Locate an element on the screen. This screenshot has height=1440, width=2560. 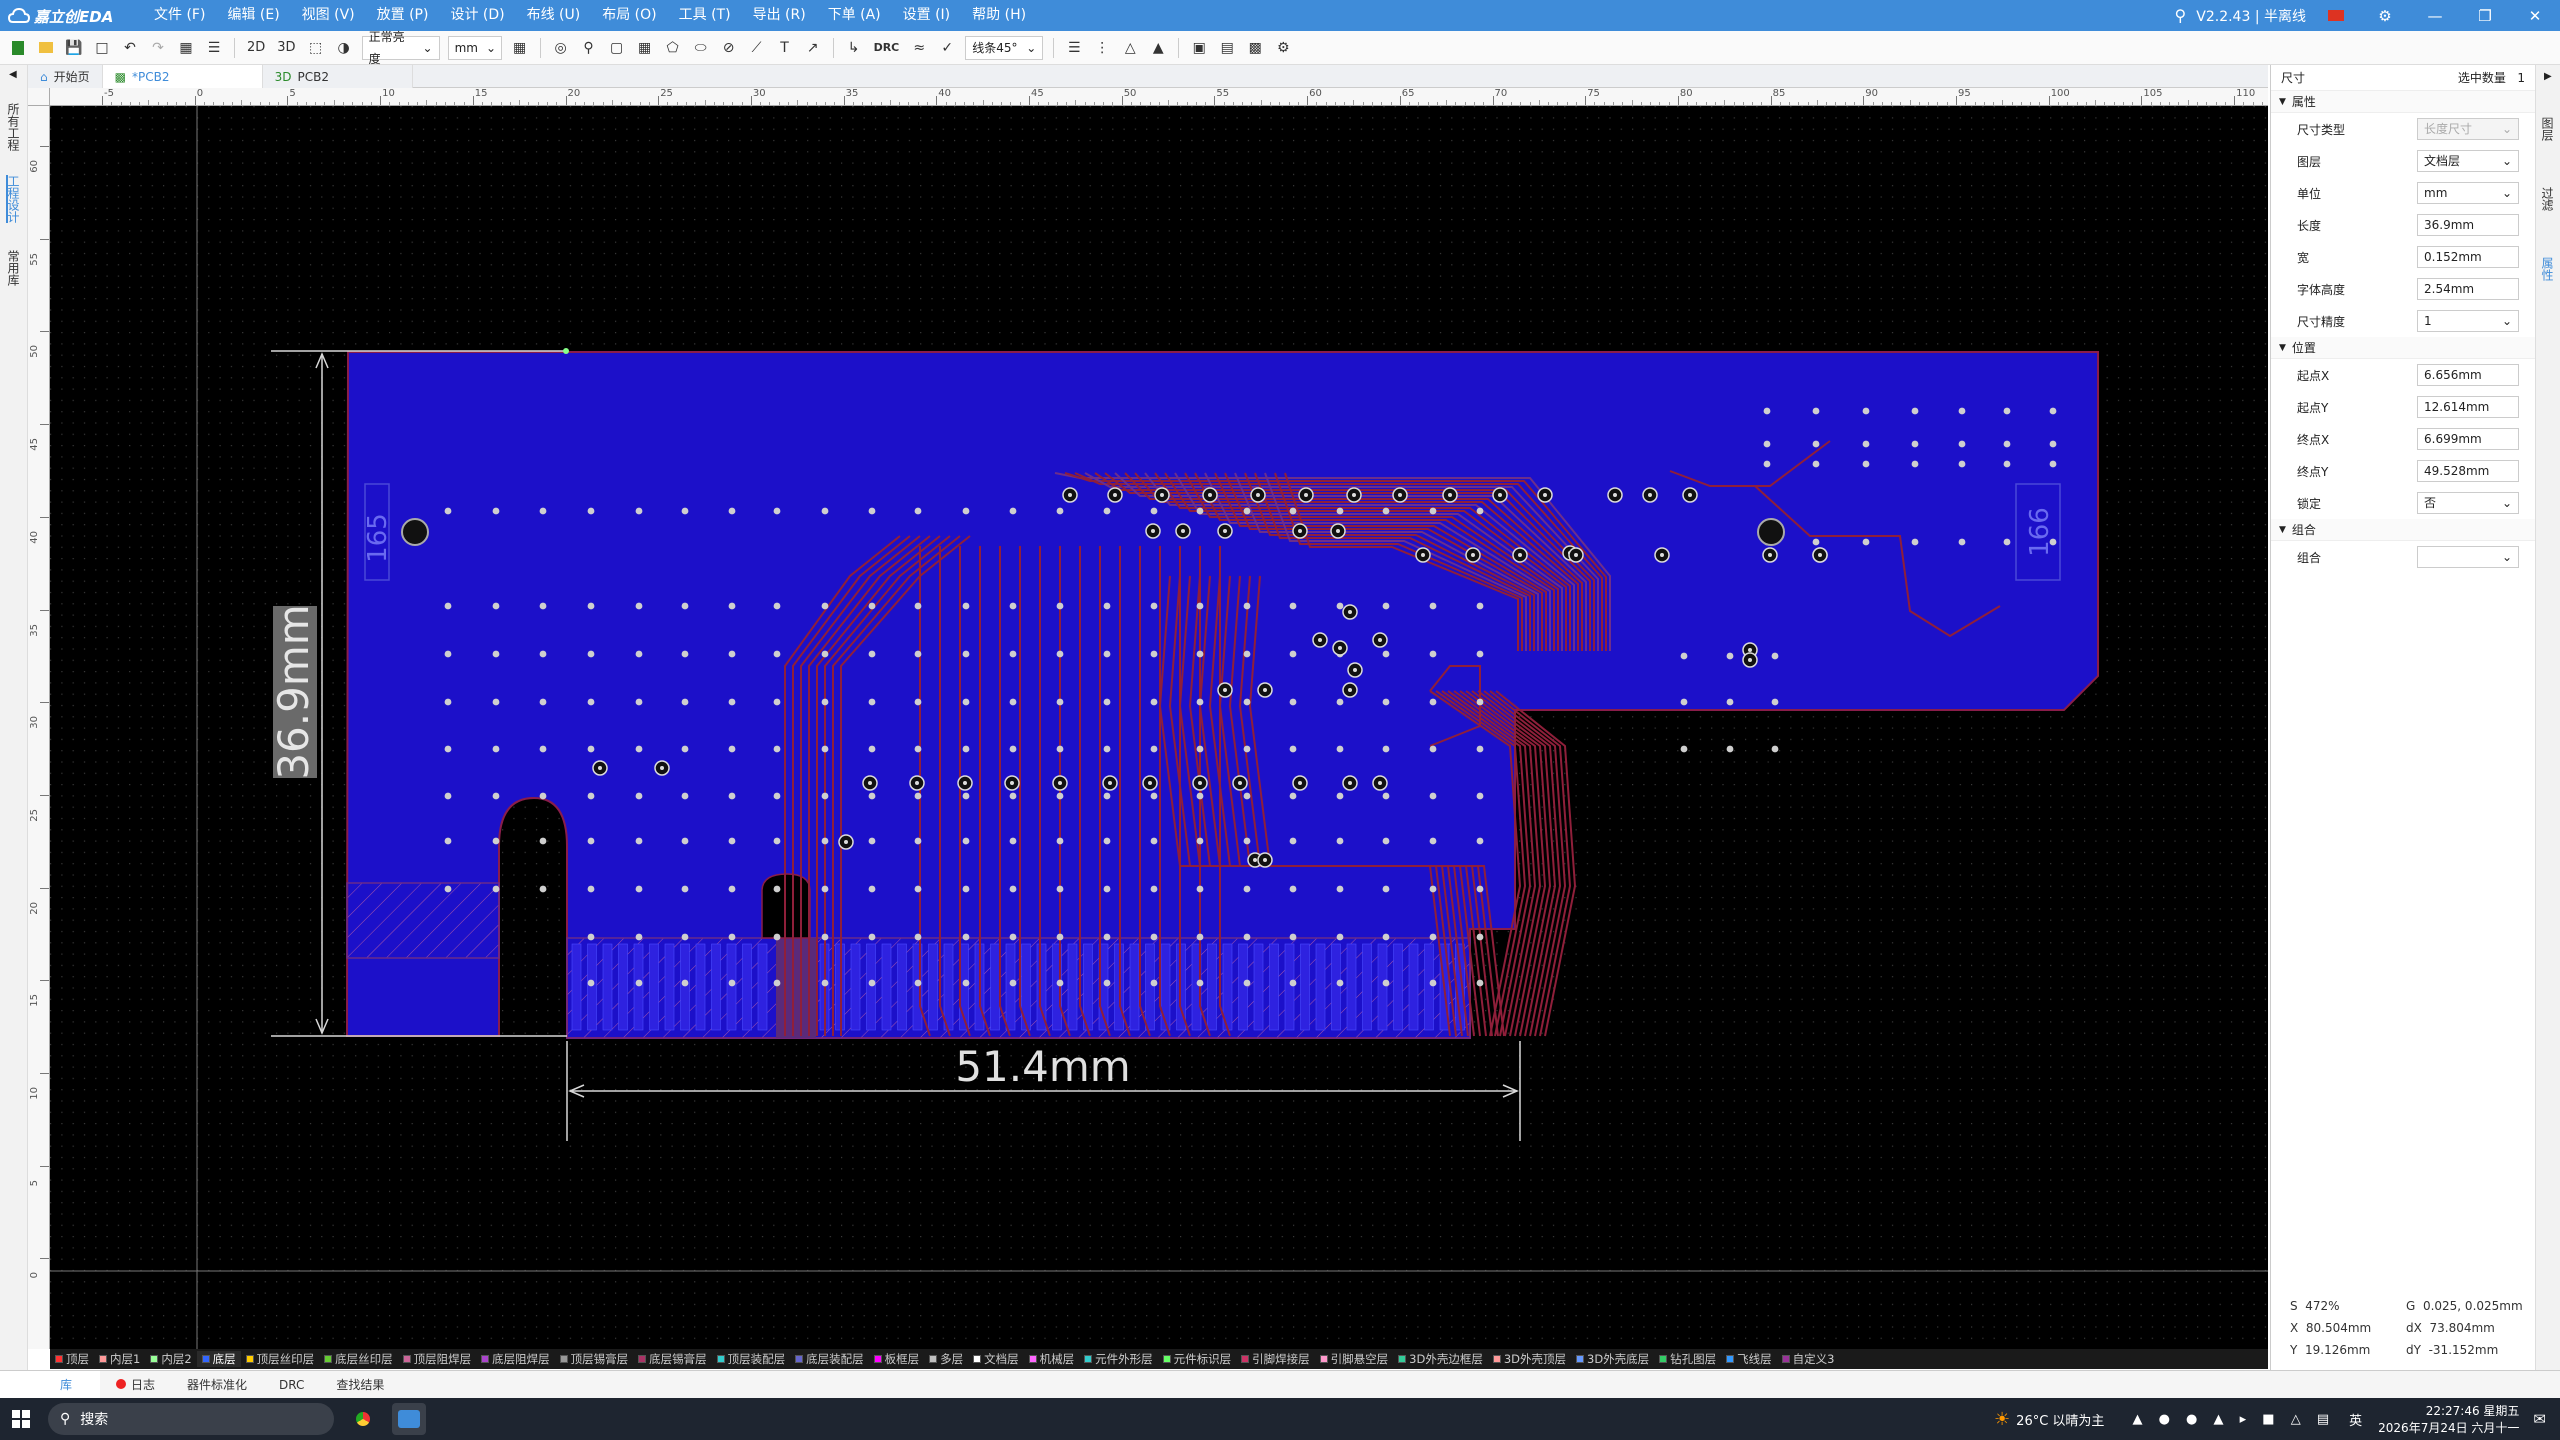
prop-input: 6.656mm is located at coordinates (2468, 375).